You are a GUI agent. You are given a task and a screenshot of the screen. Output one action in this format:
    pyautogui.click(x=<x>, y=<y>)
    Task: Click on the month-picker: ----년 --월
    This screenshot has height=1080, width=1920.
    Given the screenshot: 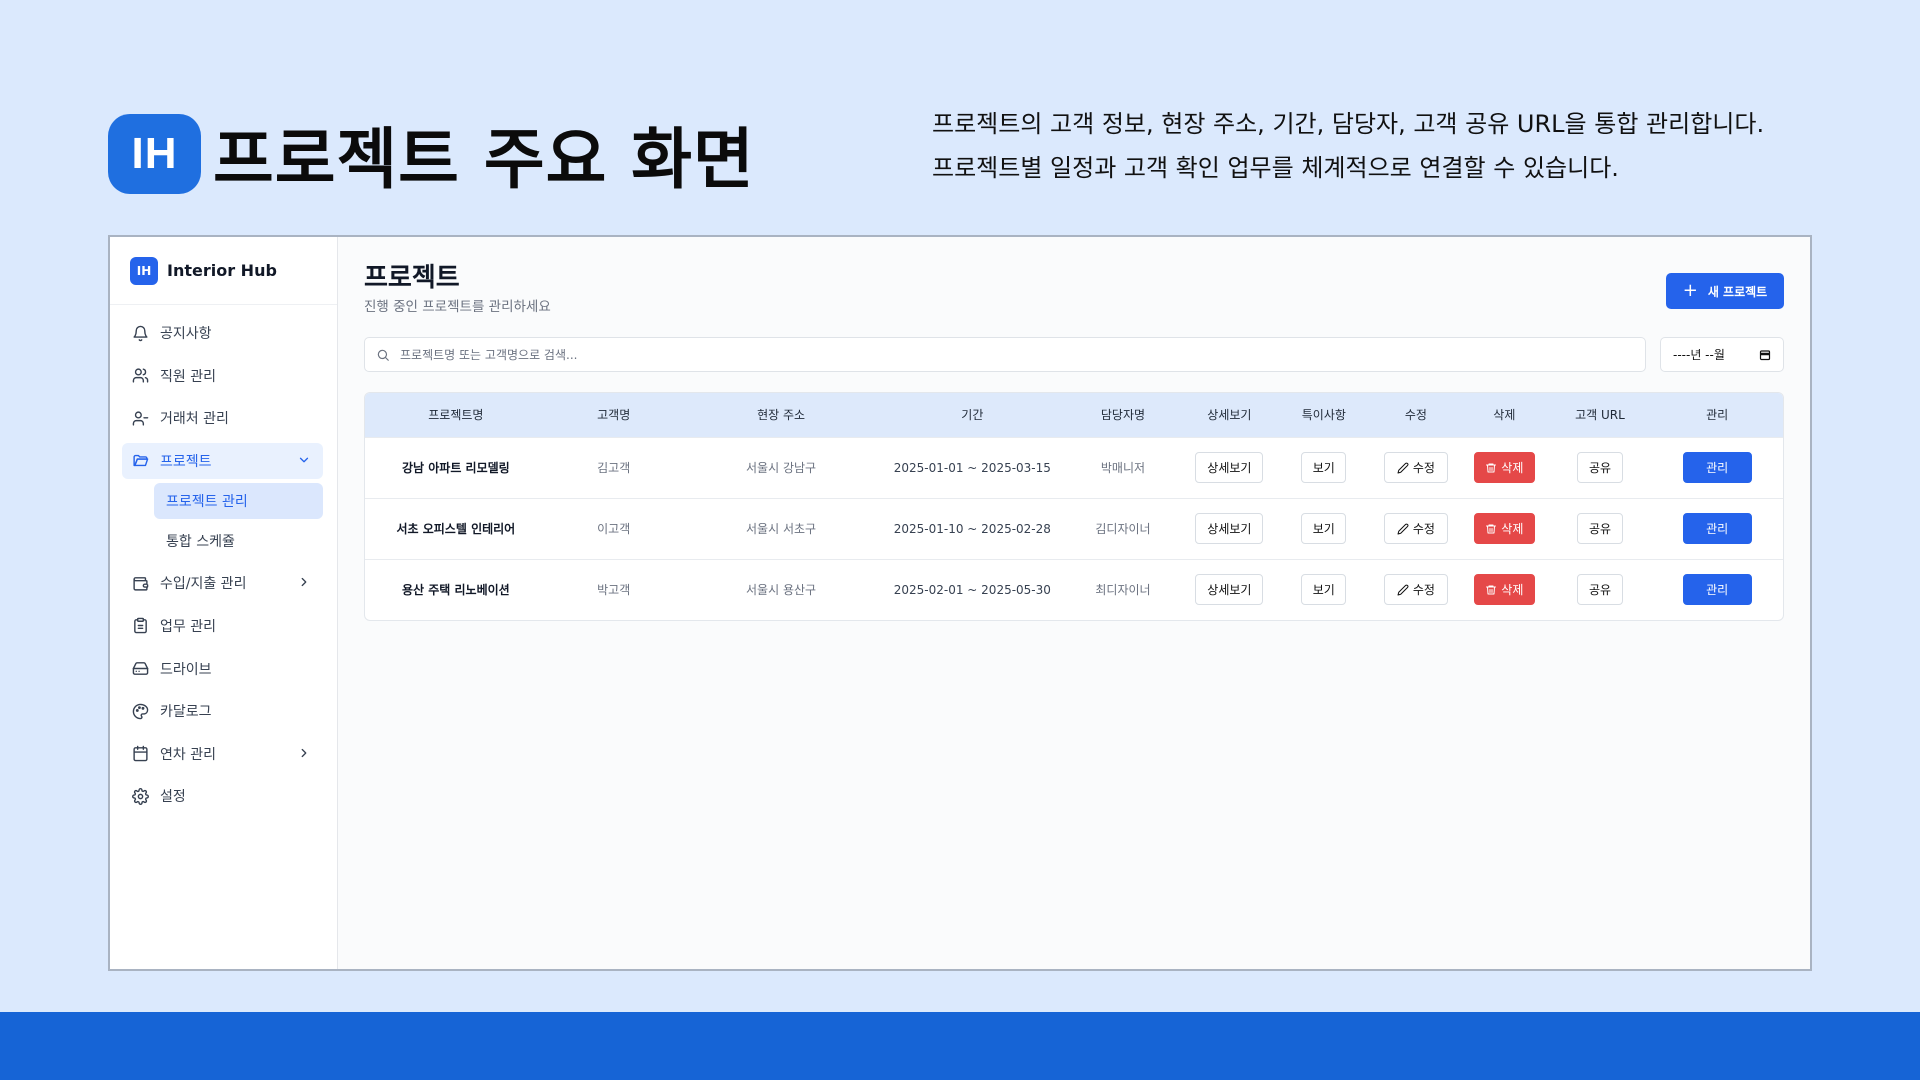 What is the action you would take?
    pyautogui.click(x=1722, y=354)
    